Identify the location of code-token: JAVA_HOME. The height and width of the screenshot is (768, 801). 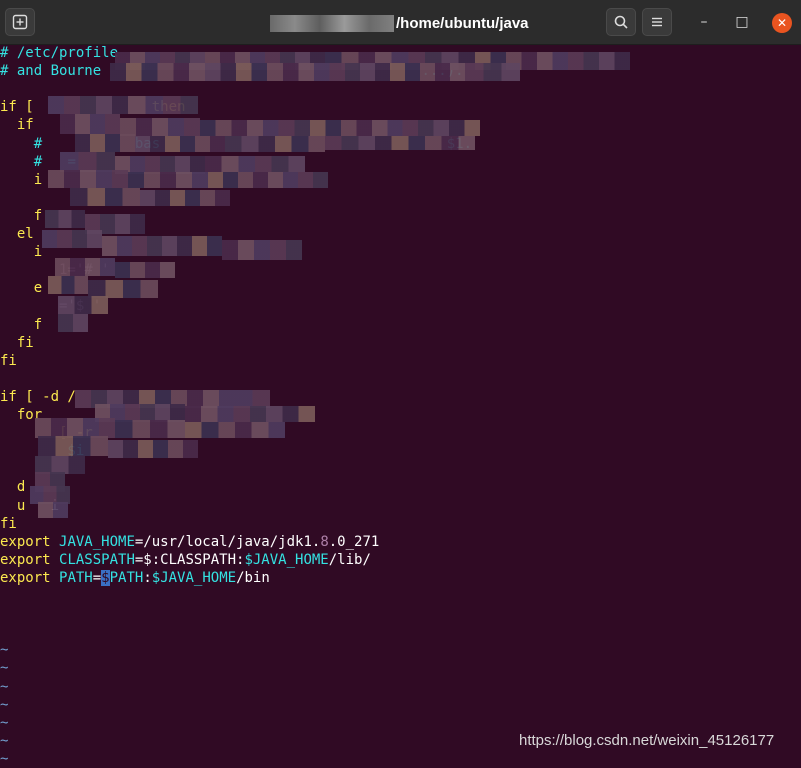
(97, 541).